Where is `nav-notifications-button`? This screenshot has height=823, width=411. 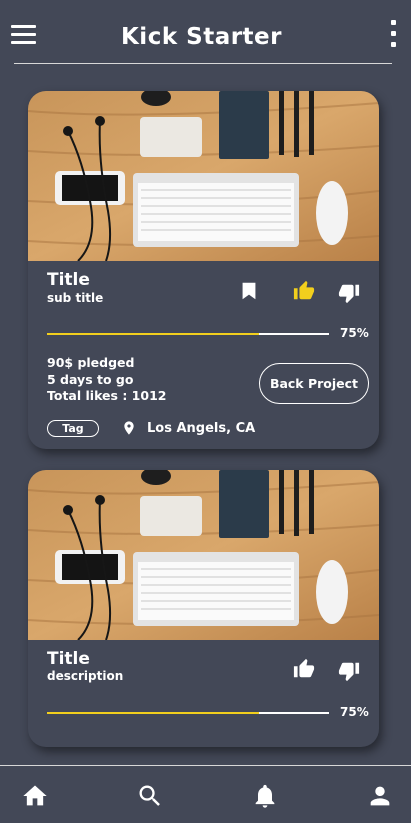
nav-notifications-button is located at coordinates (265, 796).